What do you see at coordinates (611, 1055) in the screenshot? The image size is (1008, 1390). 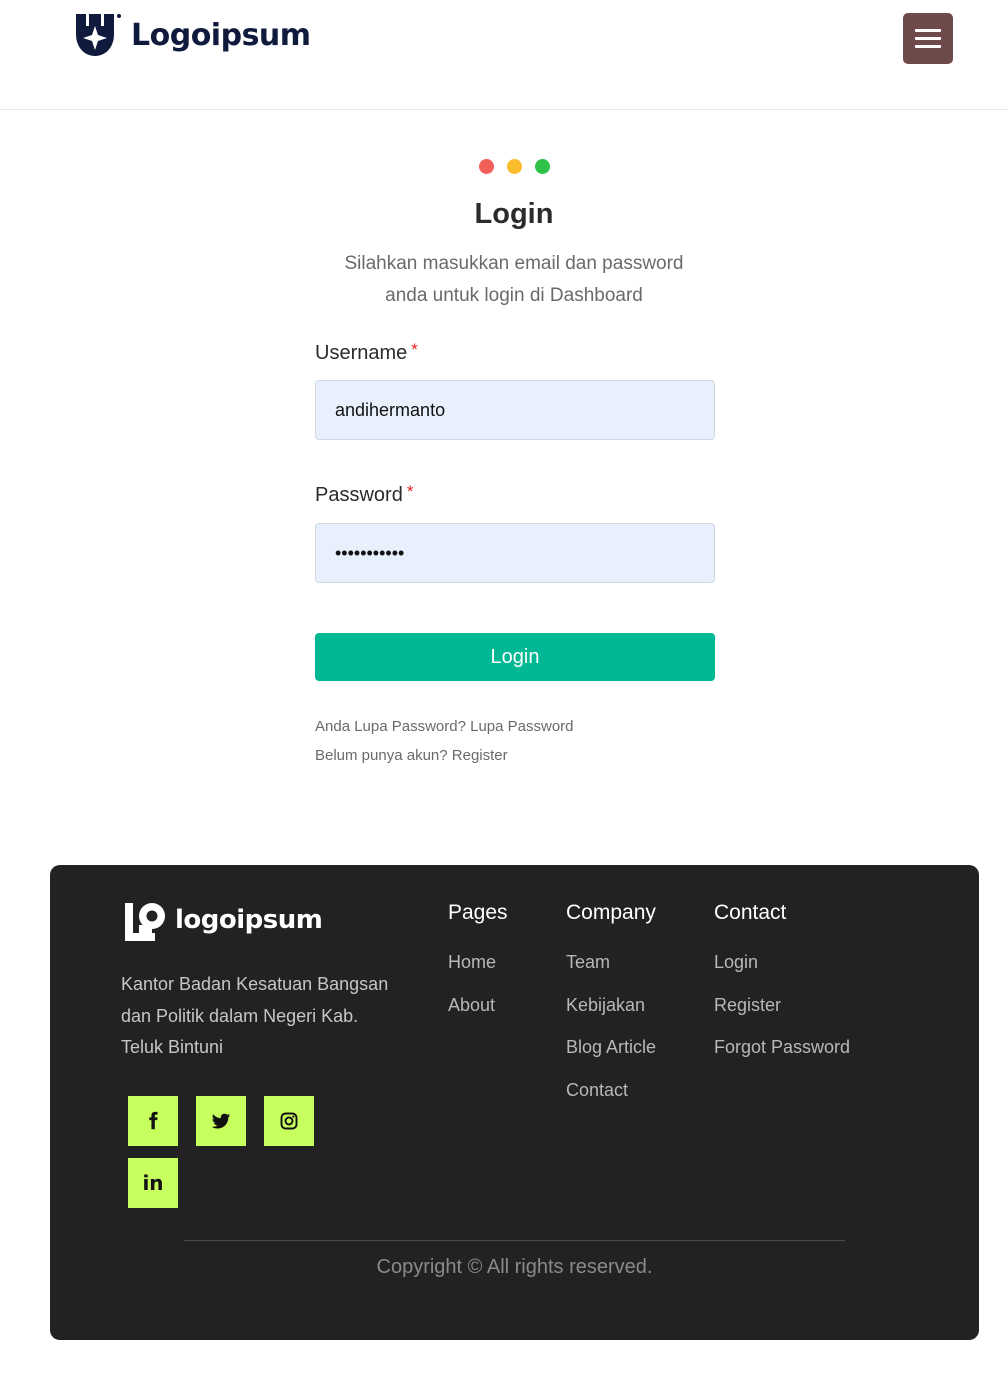 I see `footer-link-blog-article: Blog Article` at bounding box center [611, 1055].